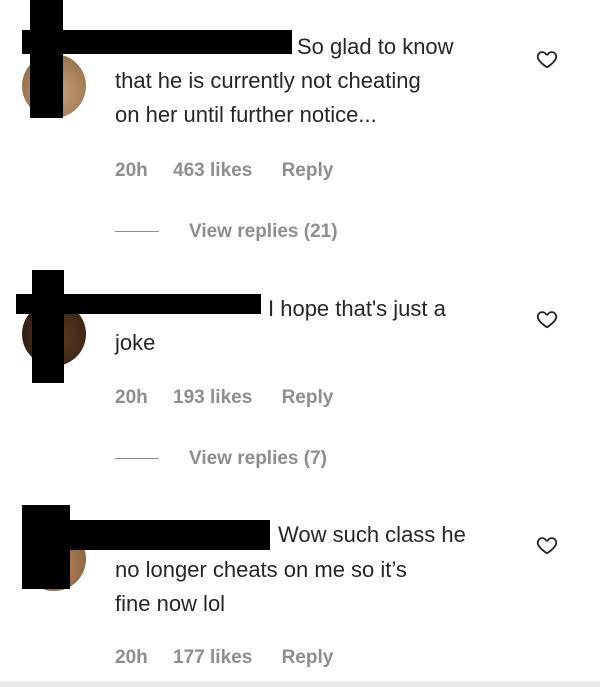 The width and height of the screenshot is (600, 687). What do you see at coordinates (263, 231) in the screenshot?
I see `view-replies-label: View replies (21)` at bounding box center [263, 231].